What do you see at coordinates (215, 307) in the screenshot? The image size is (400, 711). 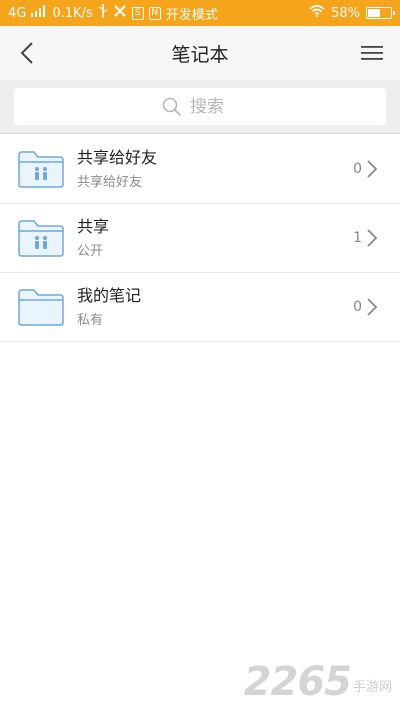 I see `notebook-texts: 我的笔记 私有` at bounding box center [215, 307].